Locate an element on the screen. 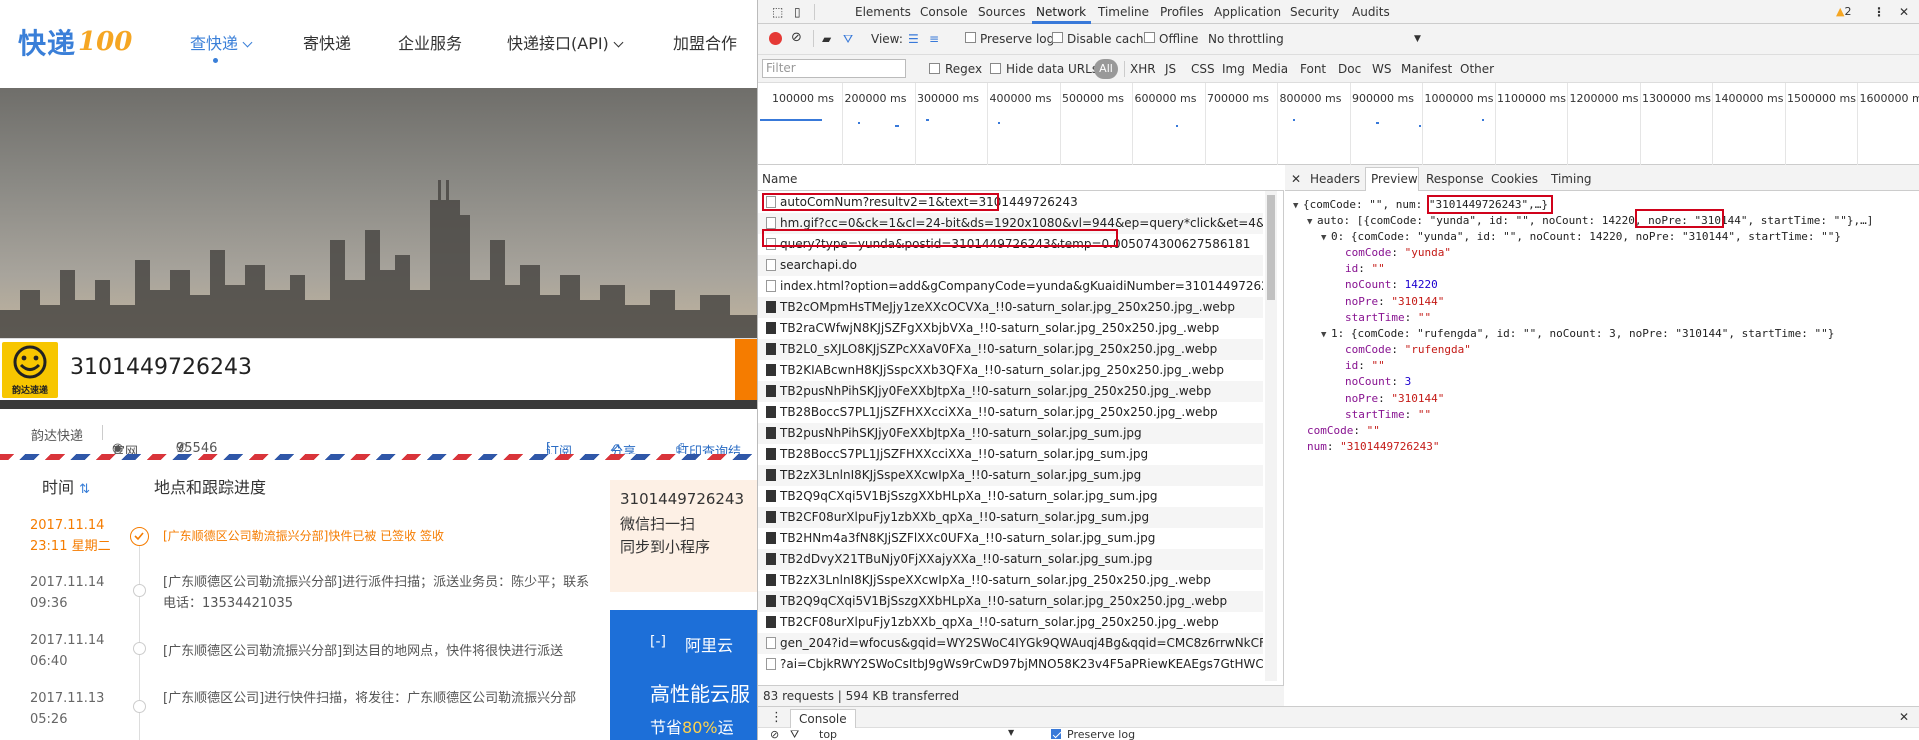 The width and height of the screenshot is (1919, 740). filter-type-xhr: XHR is located at coordinates (1143, 69).